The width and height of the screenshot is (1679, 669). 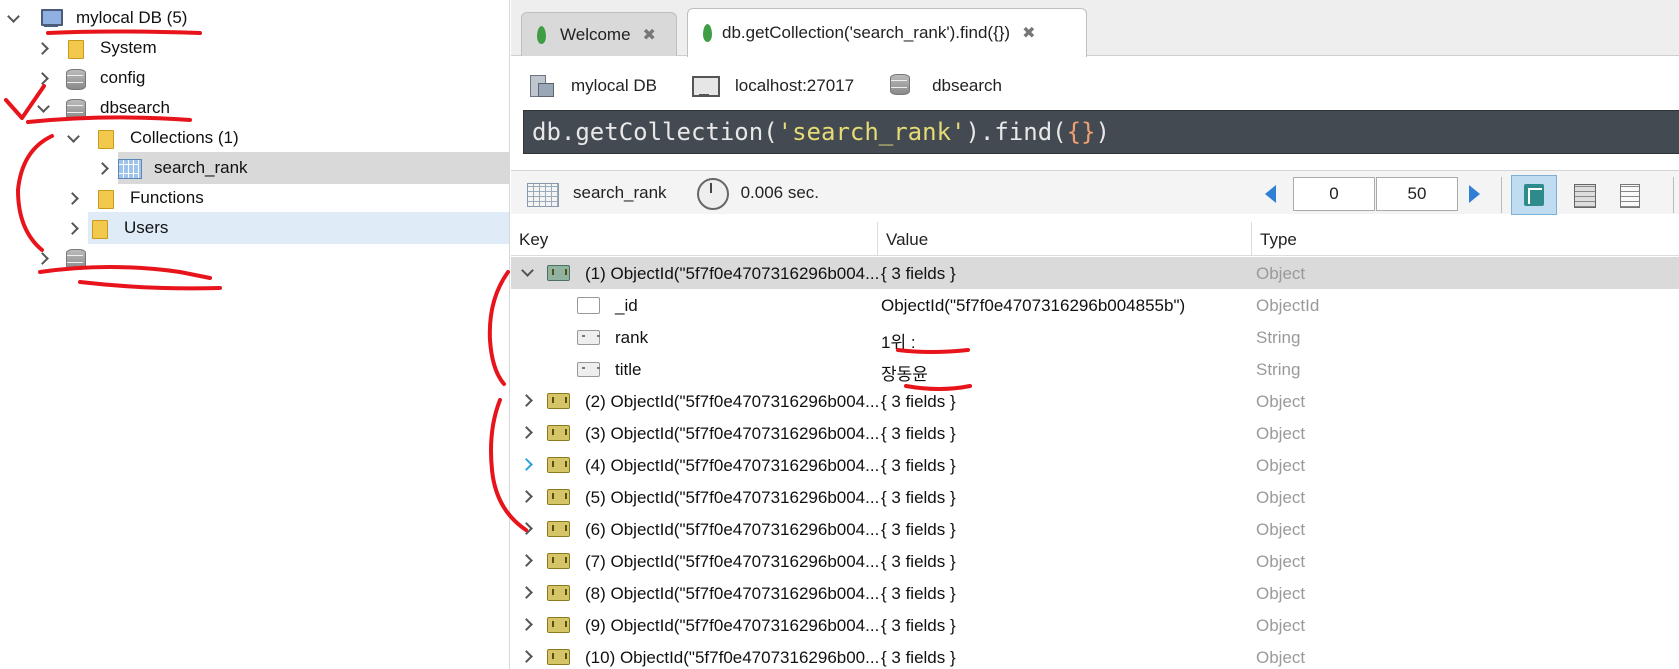 I want to click on tree-item-label: mylocal DB (5), so click(x=132, y=17).